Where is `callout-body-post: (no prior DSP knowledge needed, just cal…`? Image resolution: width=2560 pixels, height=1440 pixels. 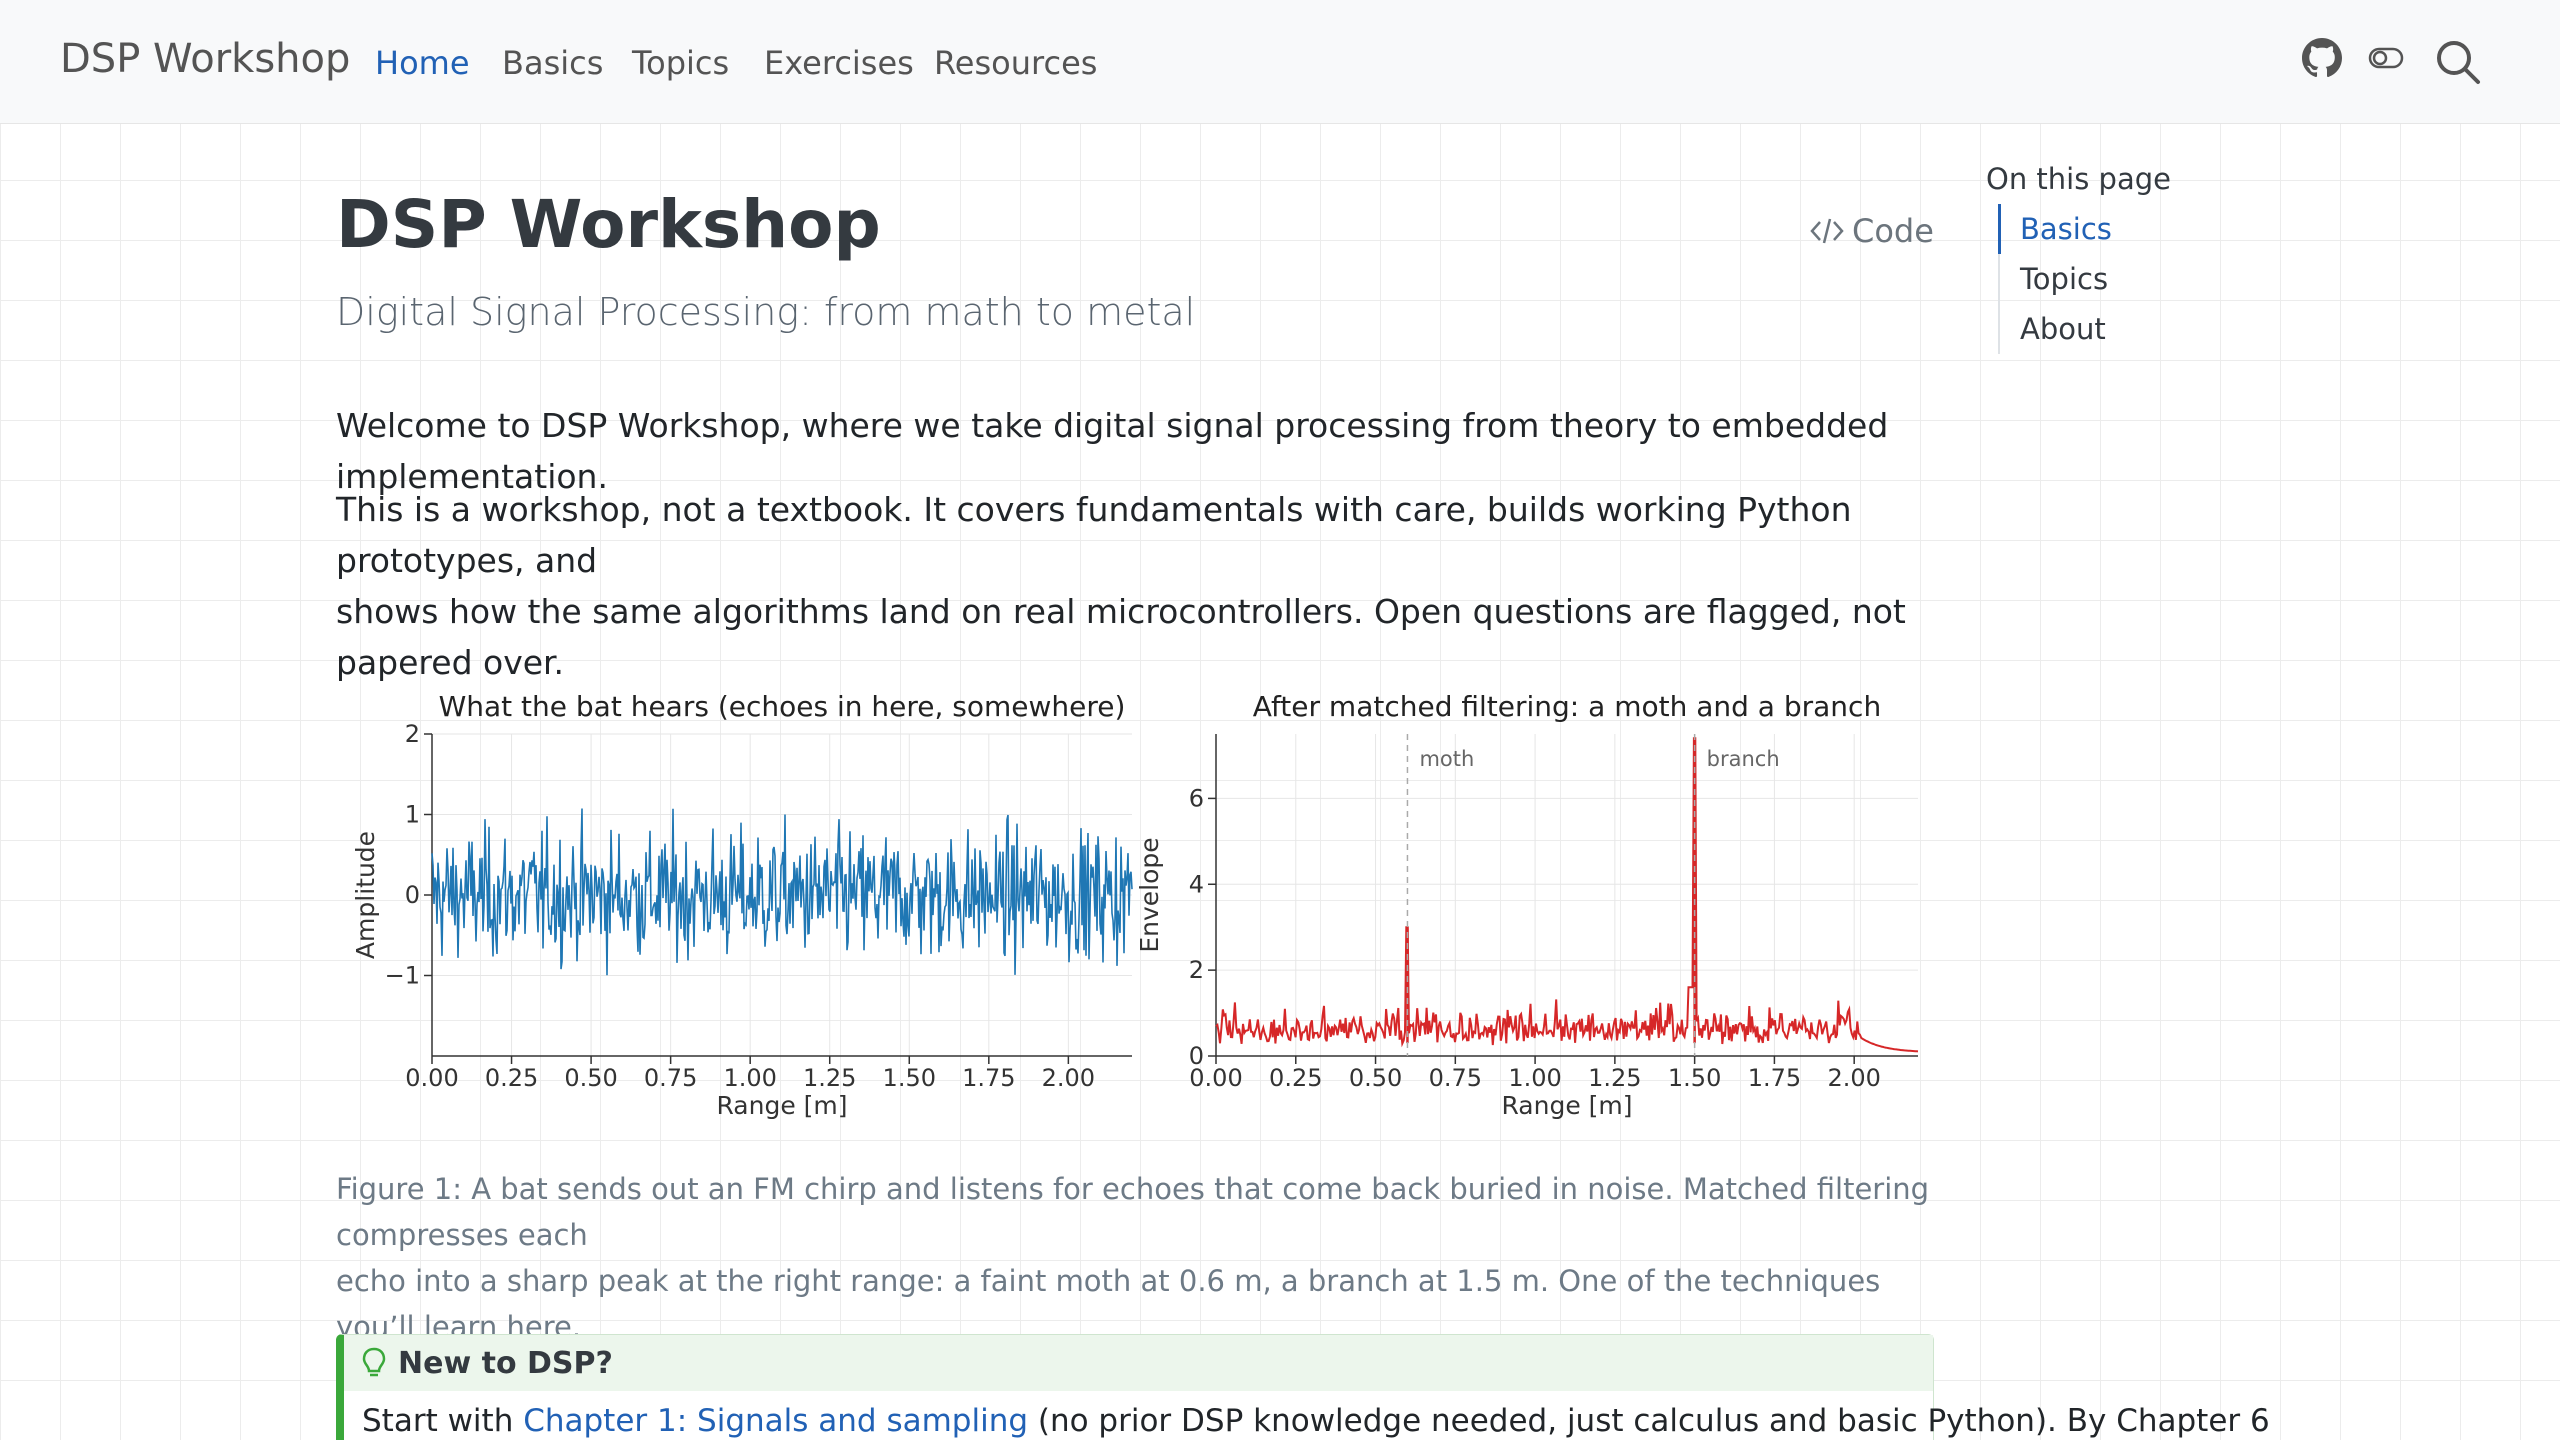 callout-body-post: (no prior DSP knowledge needed, just cal… is located at coordinates (1649, 1421).